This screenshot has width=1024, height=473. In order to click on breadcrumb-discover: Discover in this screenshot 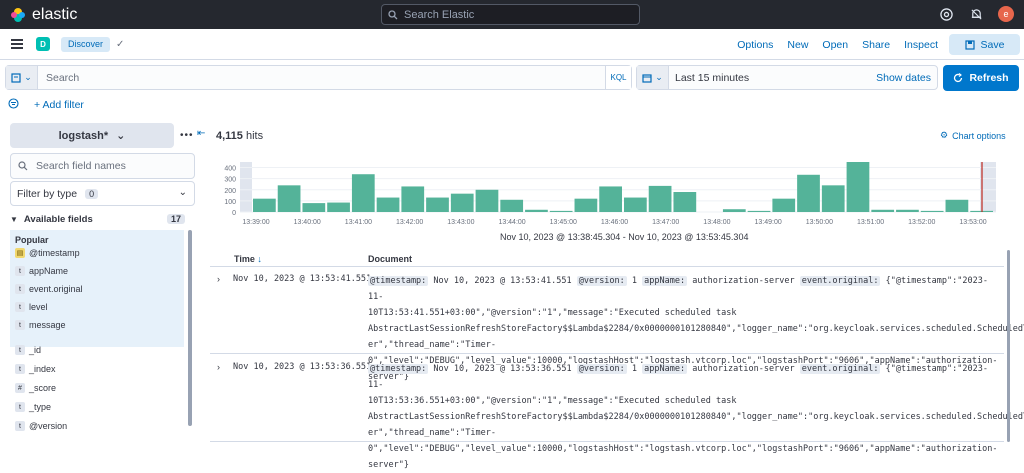, I will do `click(86, 44)`.